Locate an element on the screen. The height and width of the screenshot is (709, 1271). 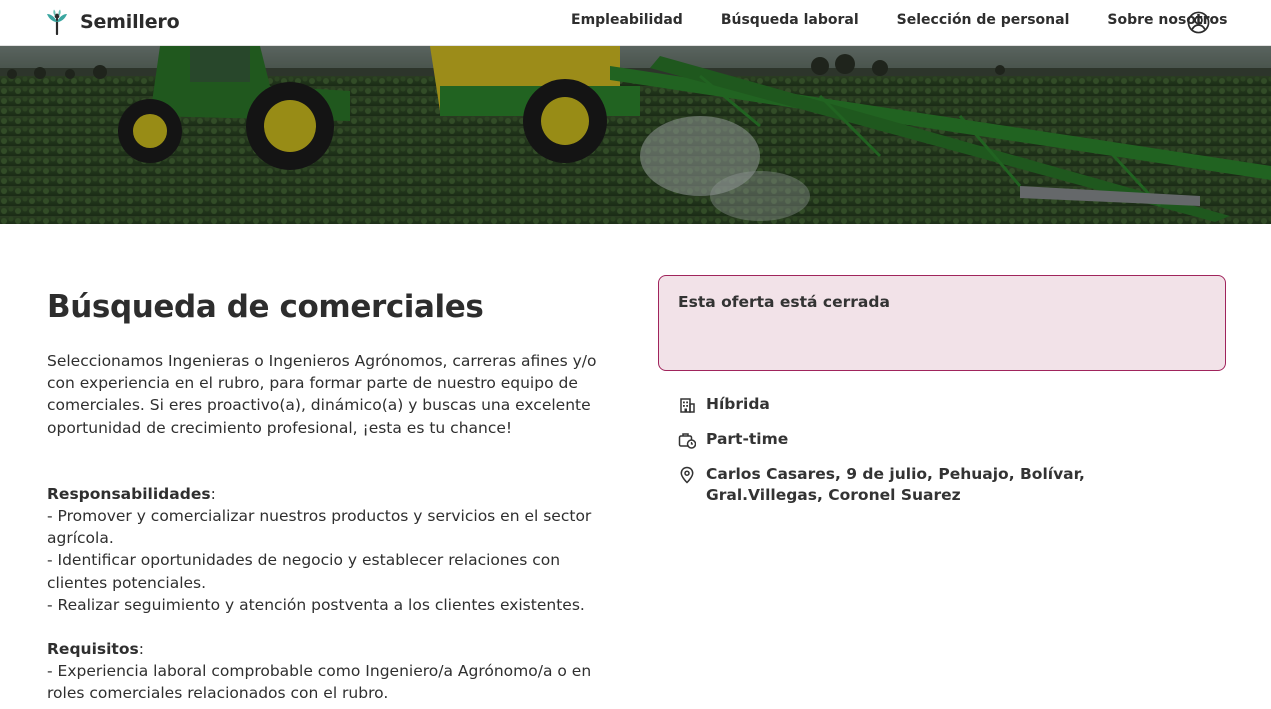
requirements-heading: Requisitos: is located at coordinates (95, 649).